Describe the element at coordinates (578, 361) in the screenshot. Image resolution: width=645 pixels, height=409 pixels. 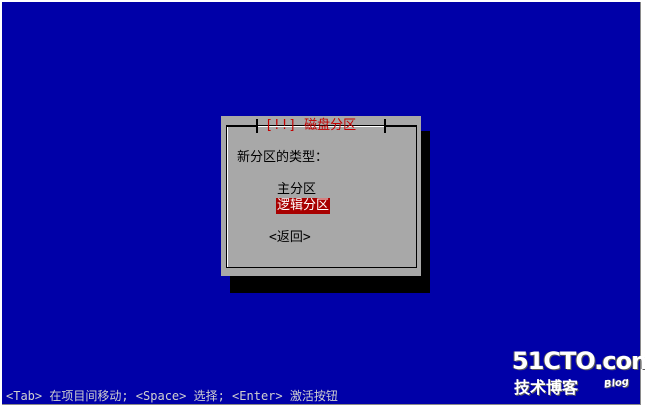
I see `watermark-logo-text: 51CTO.com` at that location.